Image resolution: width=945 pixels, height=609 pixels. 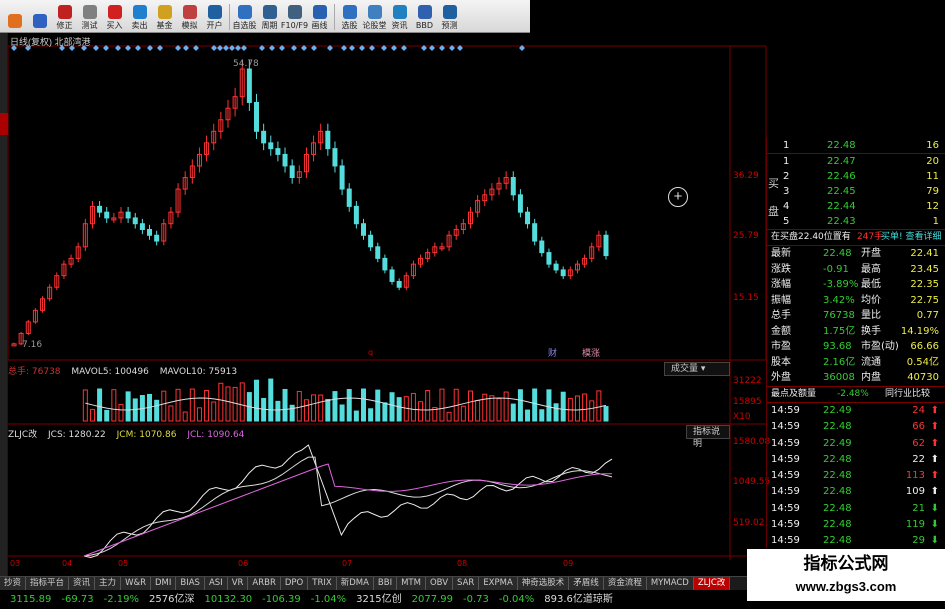 What do you see at coordinates (697, 369) in the screenshot?
I see `volume-select-button: 成交量 ▾` at bounding box center [697, 369].